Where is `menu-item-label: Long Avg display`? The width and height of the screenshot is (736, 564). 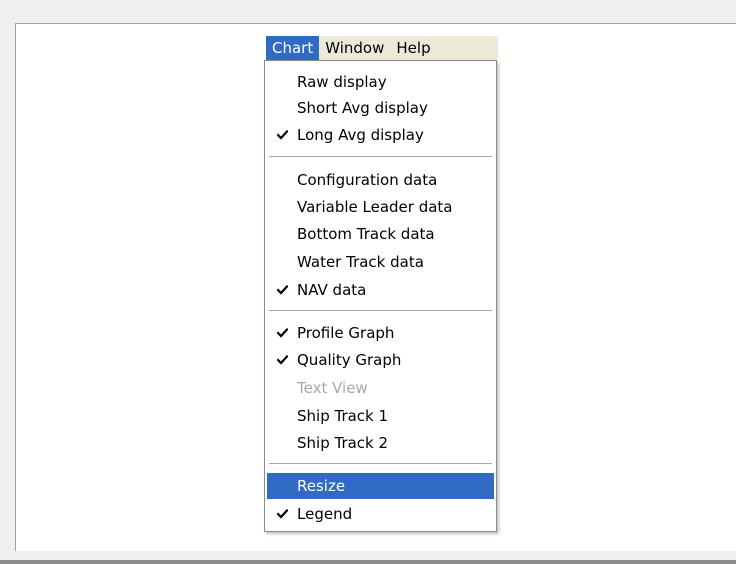
menu-item-label: Long Avg display is located at coordinates (360, 135).